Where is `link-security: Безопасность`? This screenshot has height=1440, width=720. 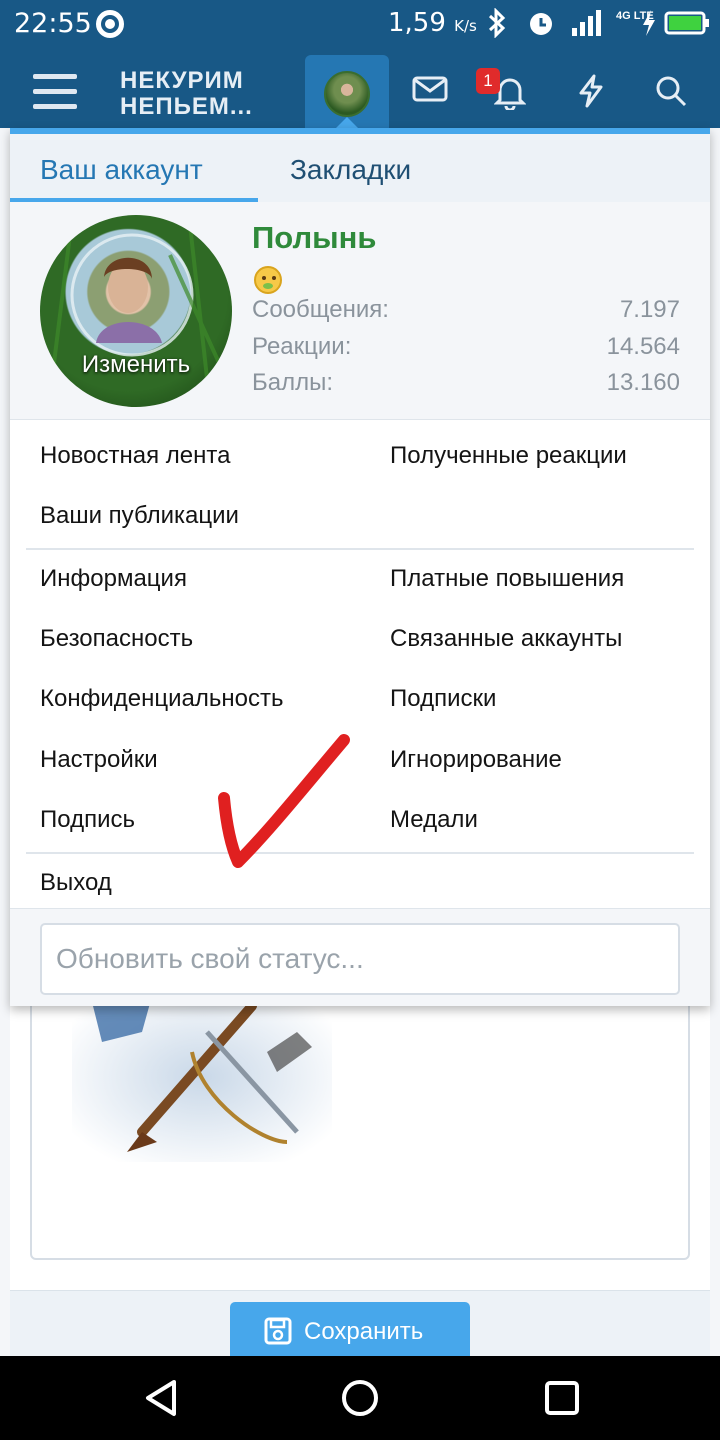 link-security: Безопасность is located at coordinates (116, 639).